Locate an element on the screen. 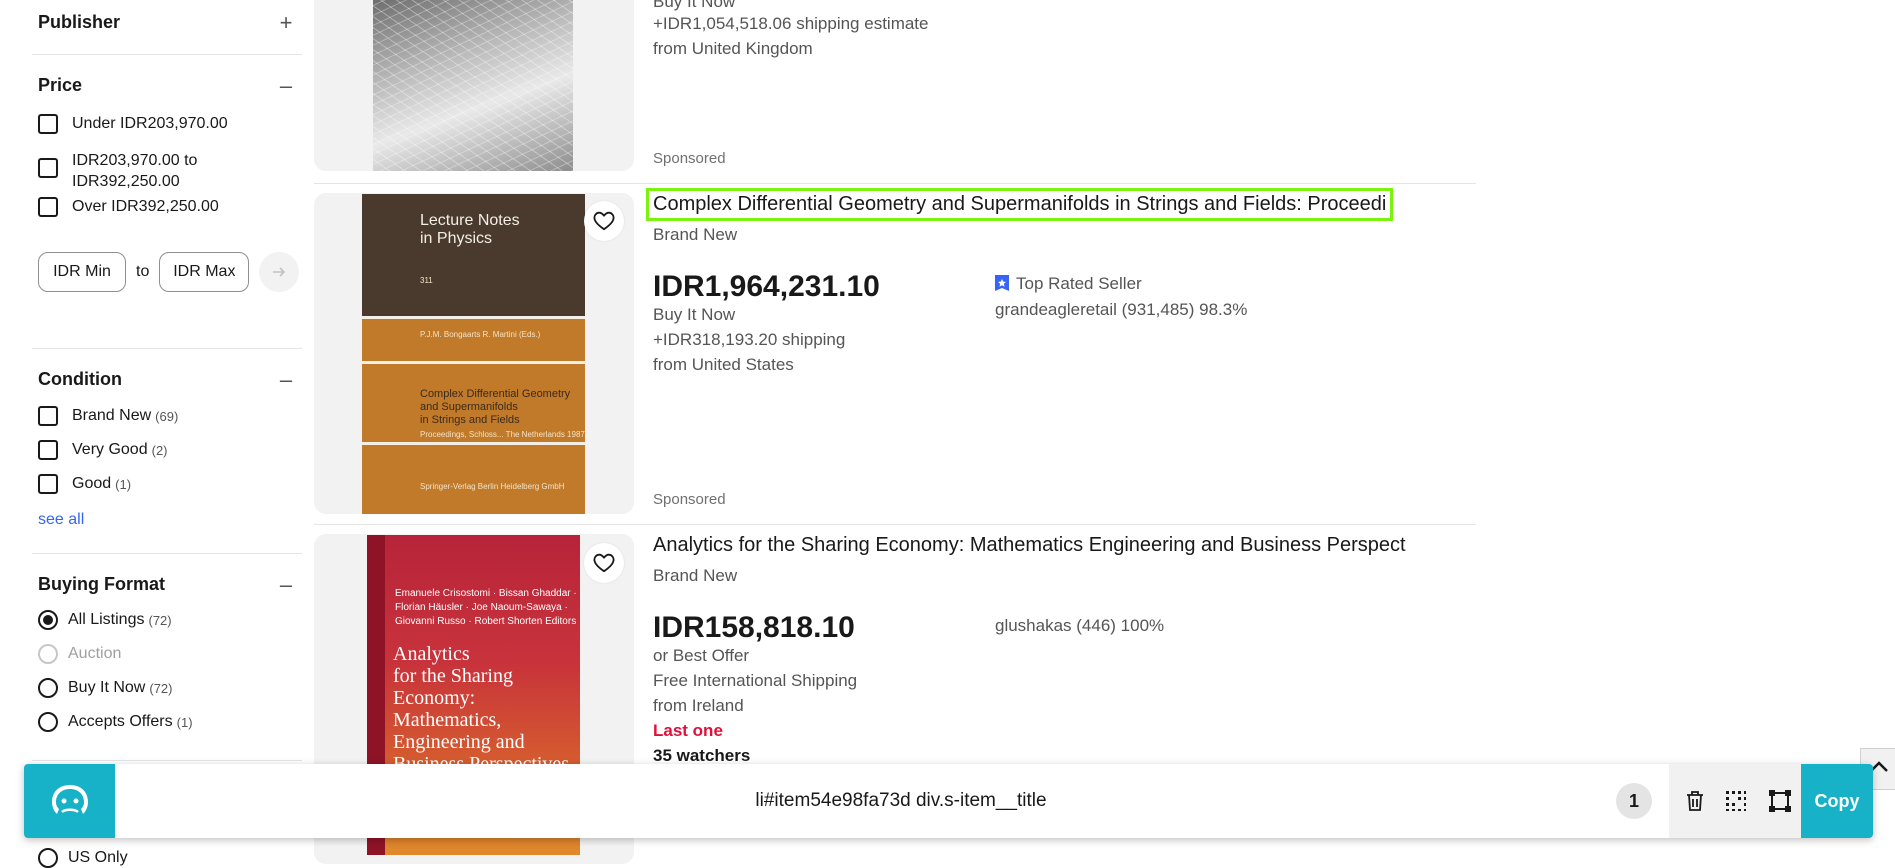 This screenshot has width=1895, height=868. cover-number: 311 is located at coordinates (426, 280).